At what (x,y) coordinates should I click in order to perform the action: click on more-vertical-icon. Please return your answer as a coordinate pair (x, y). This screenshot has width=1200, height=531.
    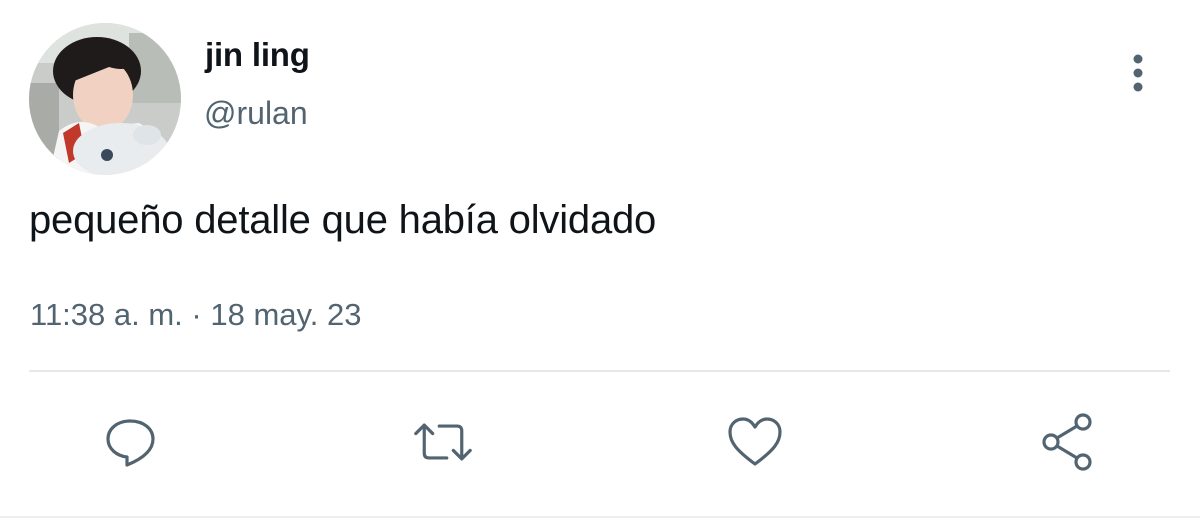
    Looking at the image, I should click on (1138, 73).